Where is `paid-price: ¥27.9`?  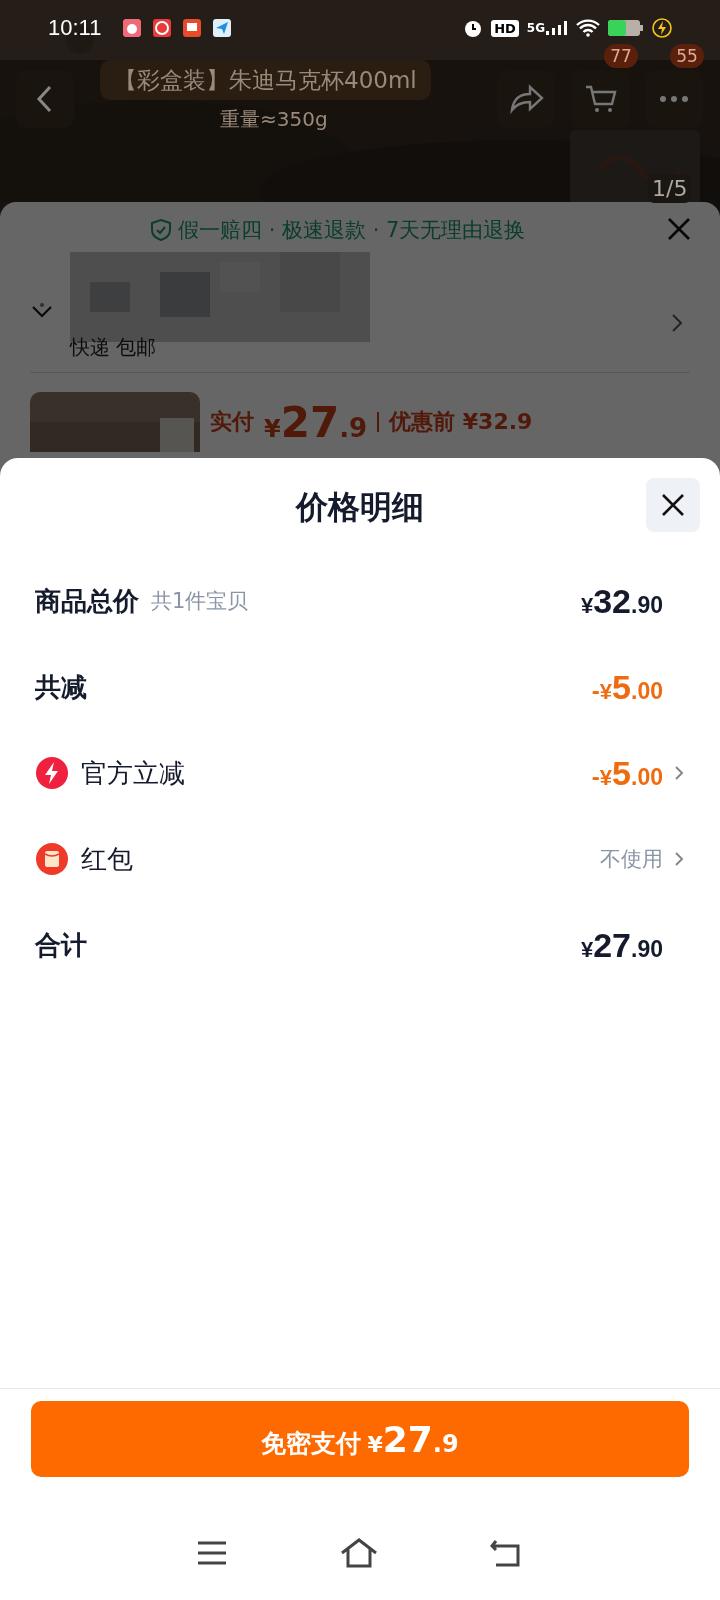 paid-price: ¥27.9 is located at coordinates (316, 422).